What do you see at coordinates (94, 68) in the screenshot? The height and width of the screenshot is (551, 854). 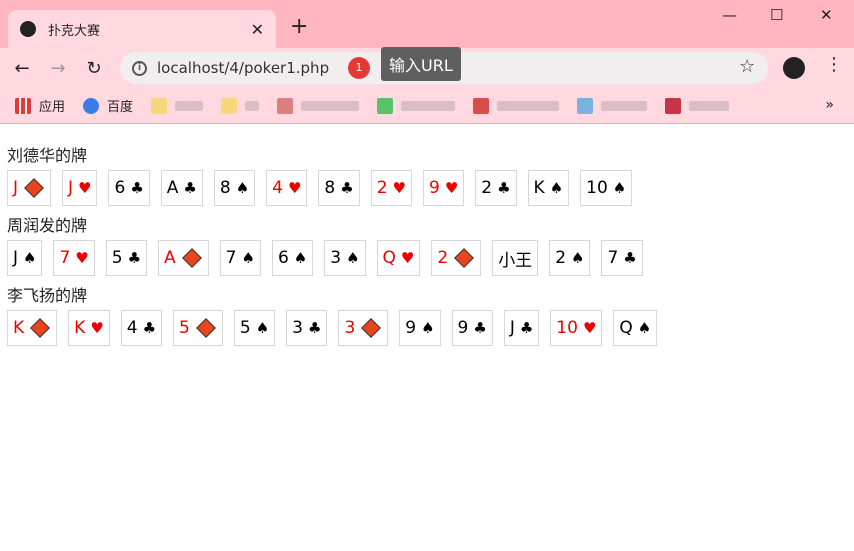 I see `reload-icon: ↻` at bounding box center [94, 68].